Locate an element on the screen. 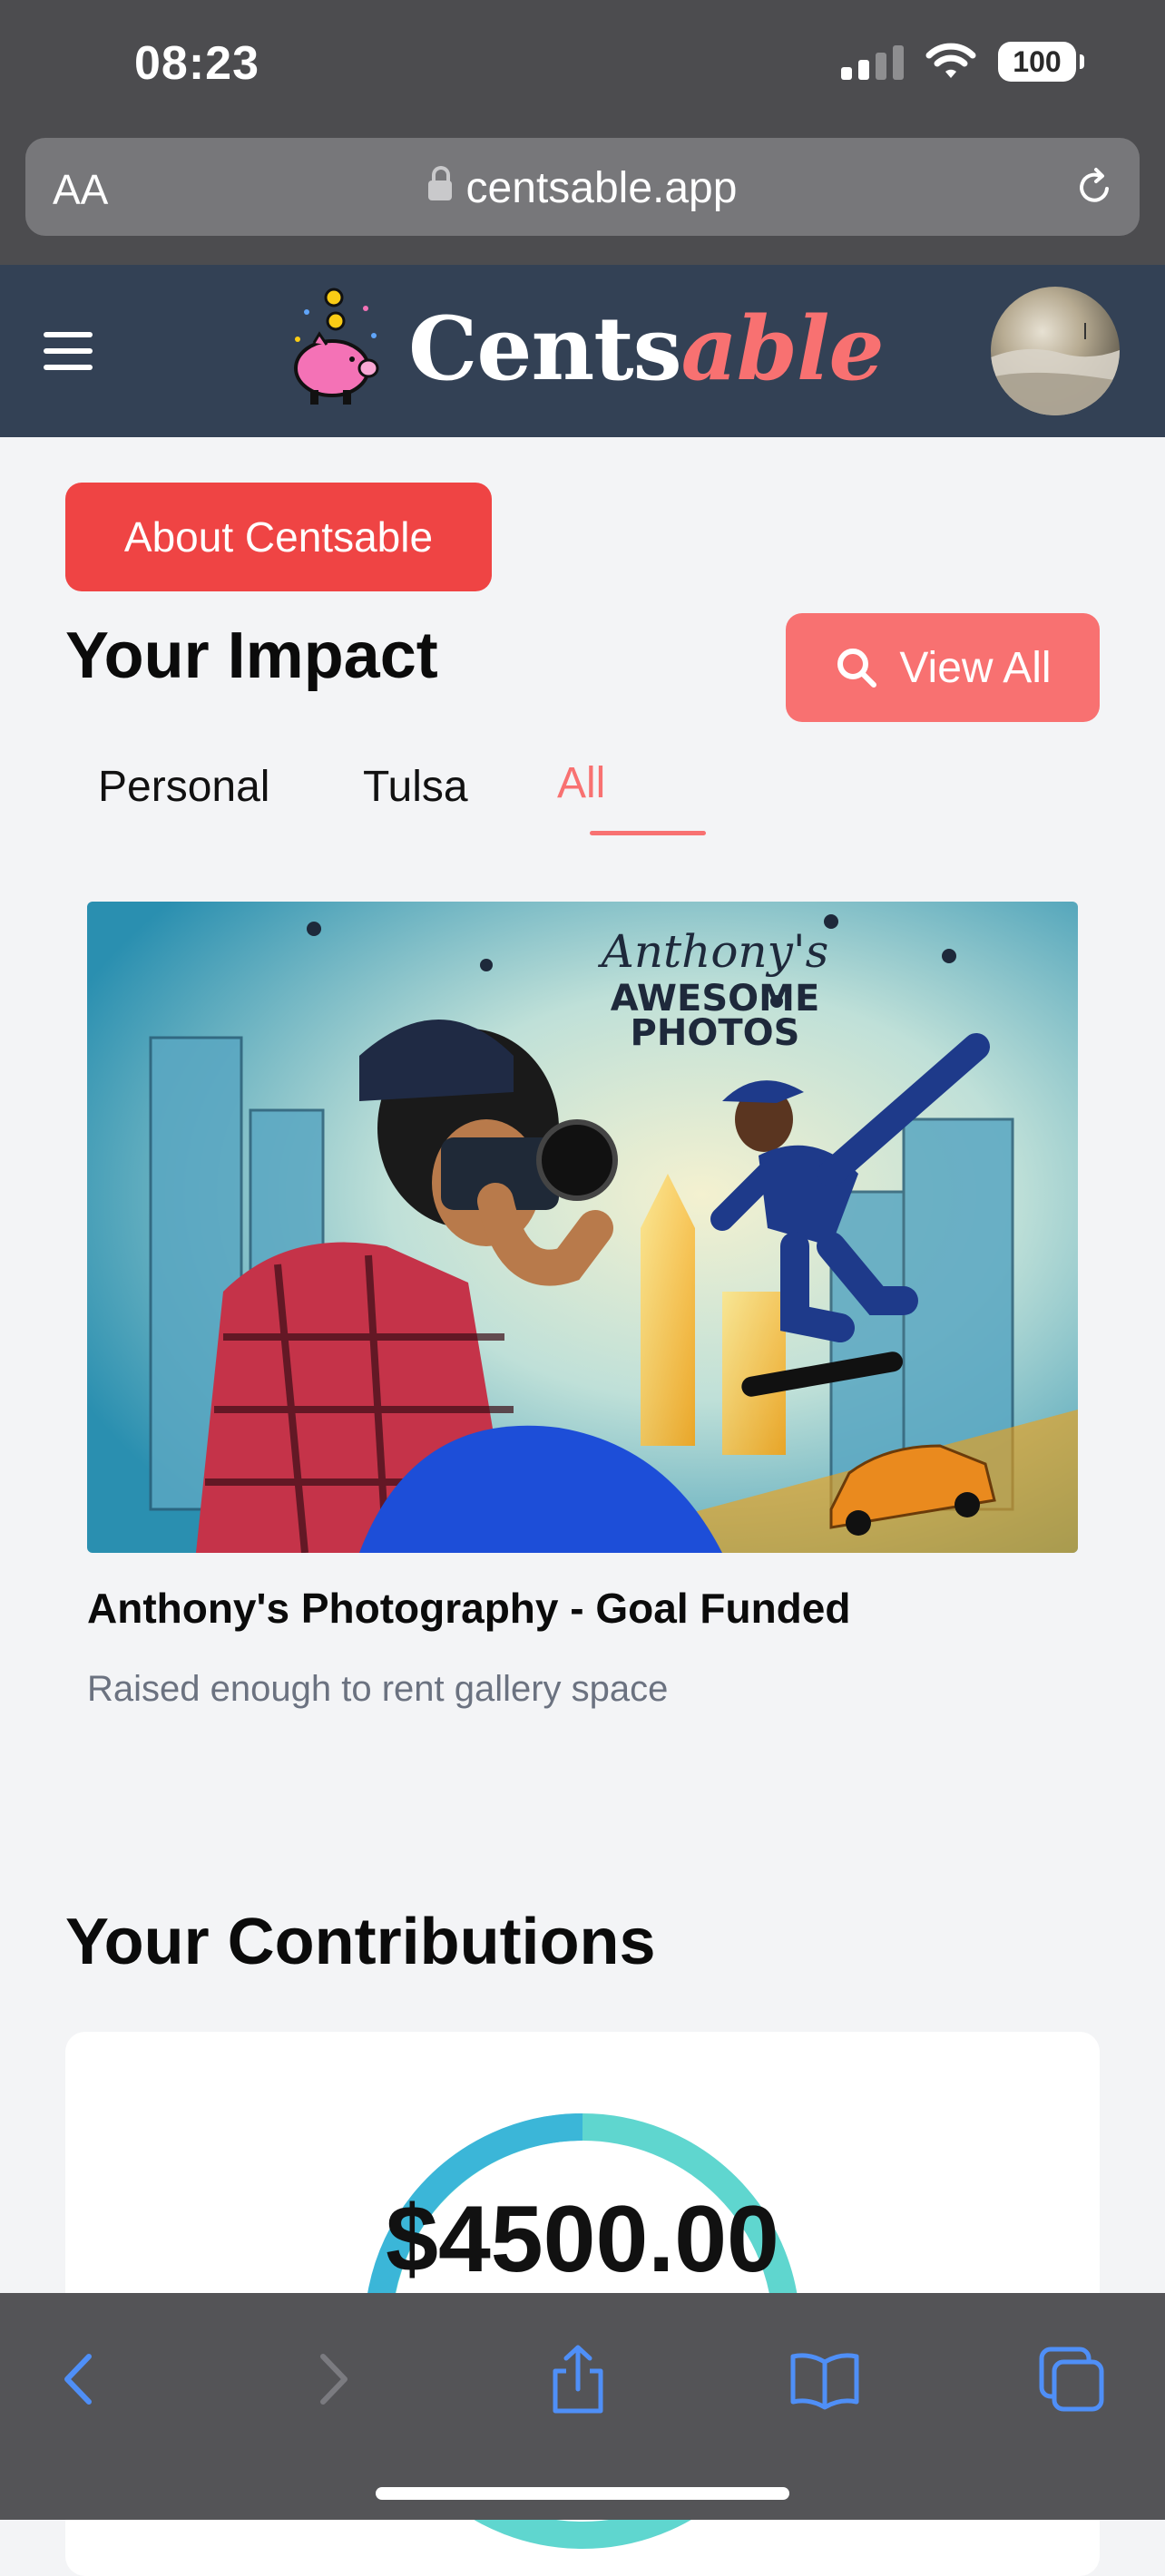 This screenshot has width=1165, height=2576. logo: Centsable is located at coordinates (582, 348).